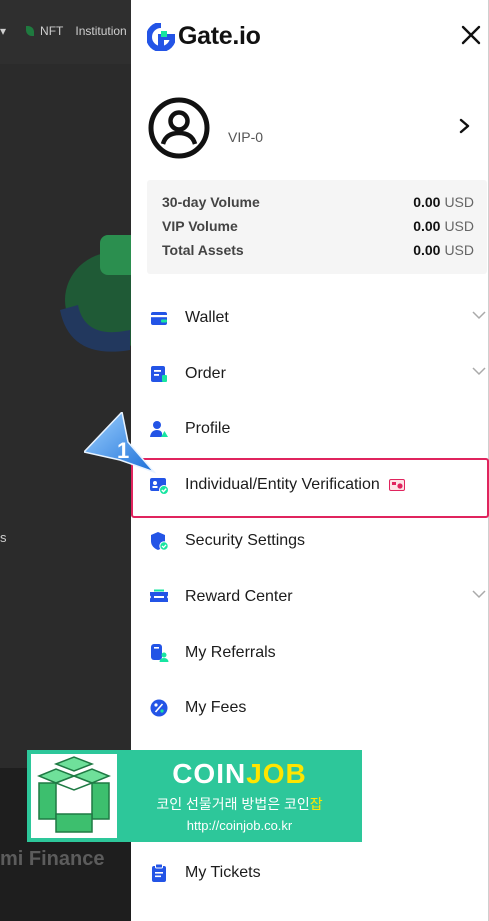 This screenshot has height=921, width=489. I want to click on banner-title-yellow: JOB, so click(276, 773).